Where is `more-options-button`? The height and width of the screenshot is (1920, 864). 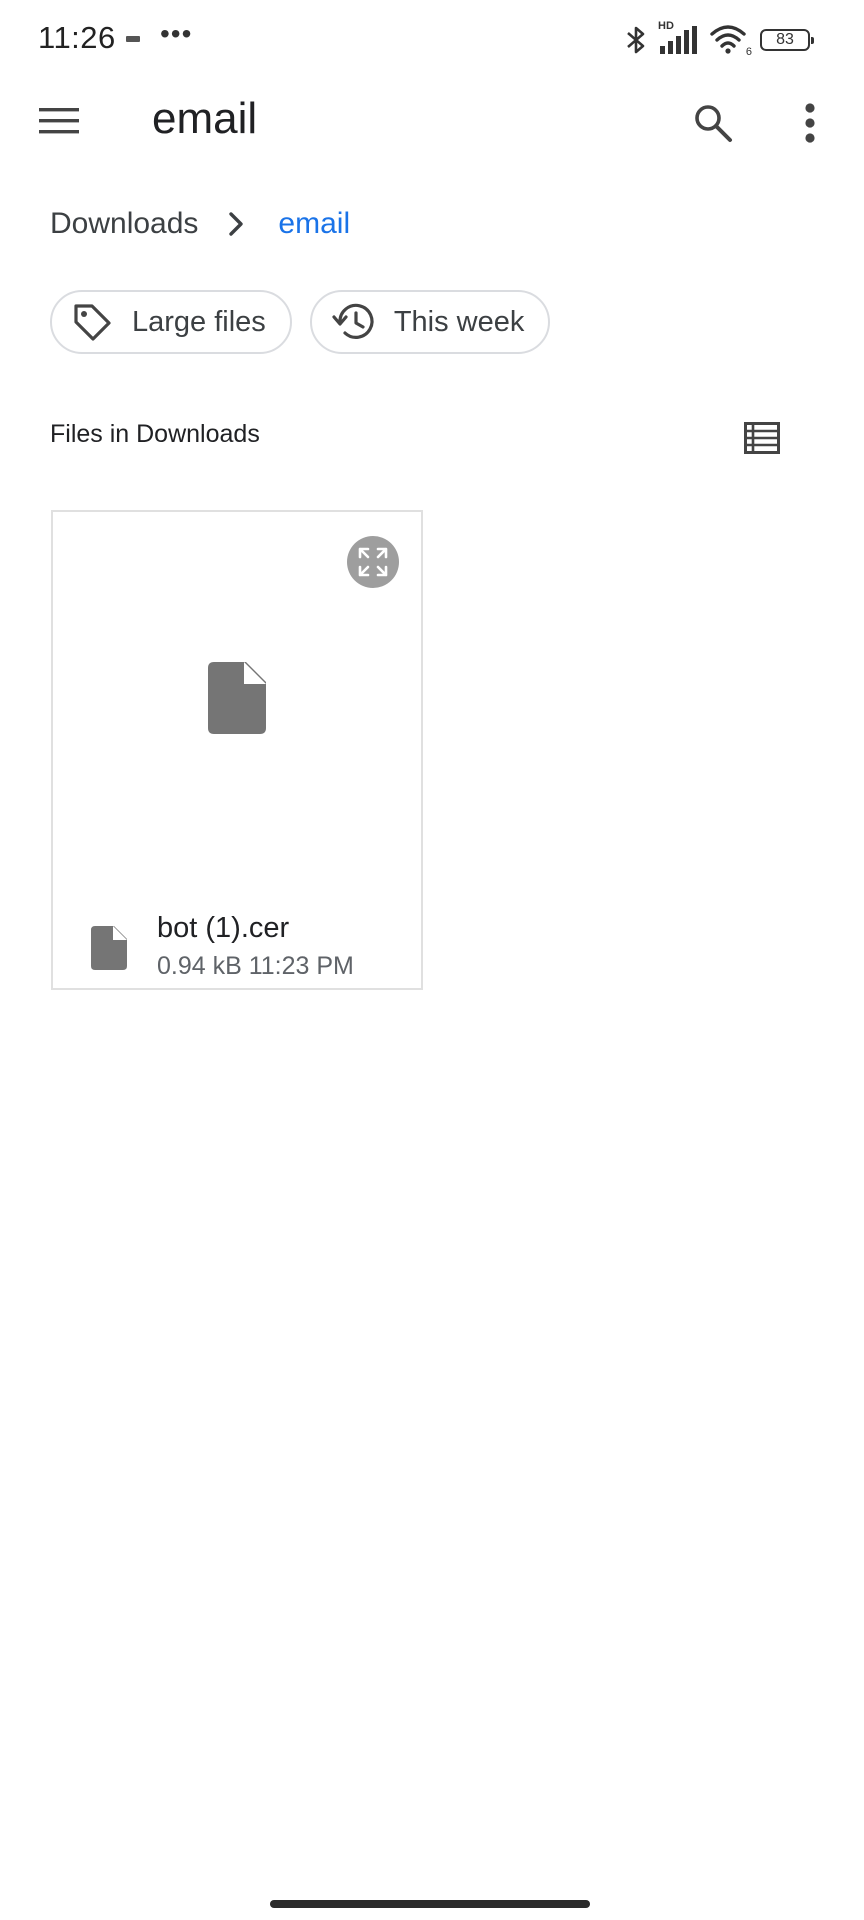 more-options-button is located at coordinates (810, 123).